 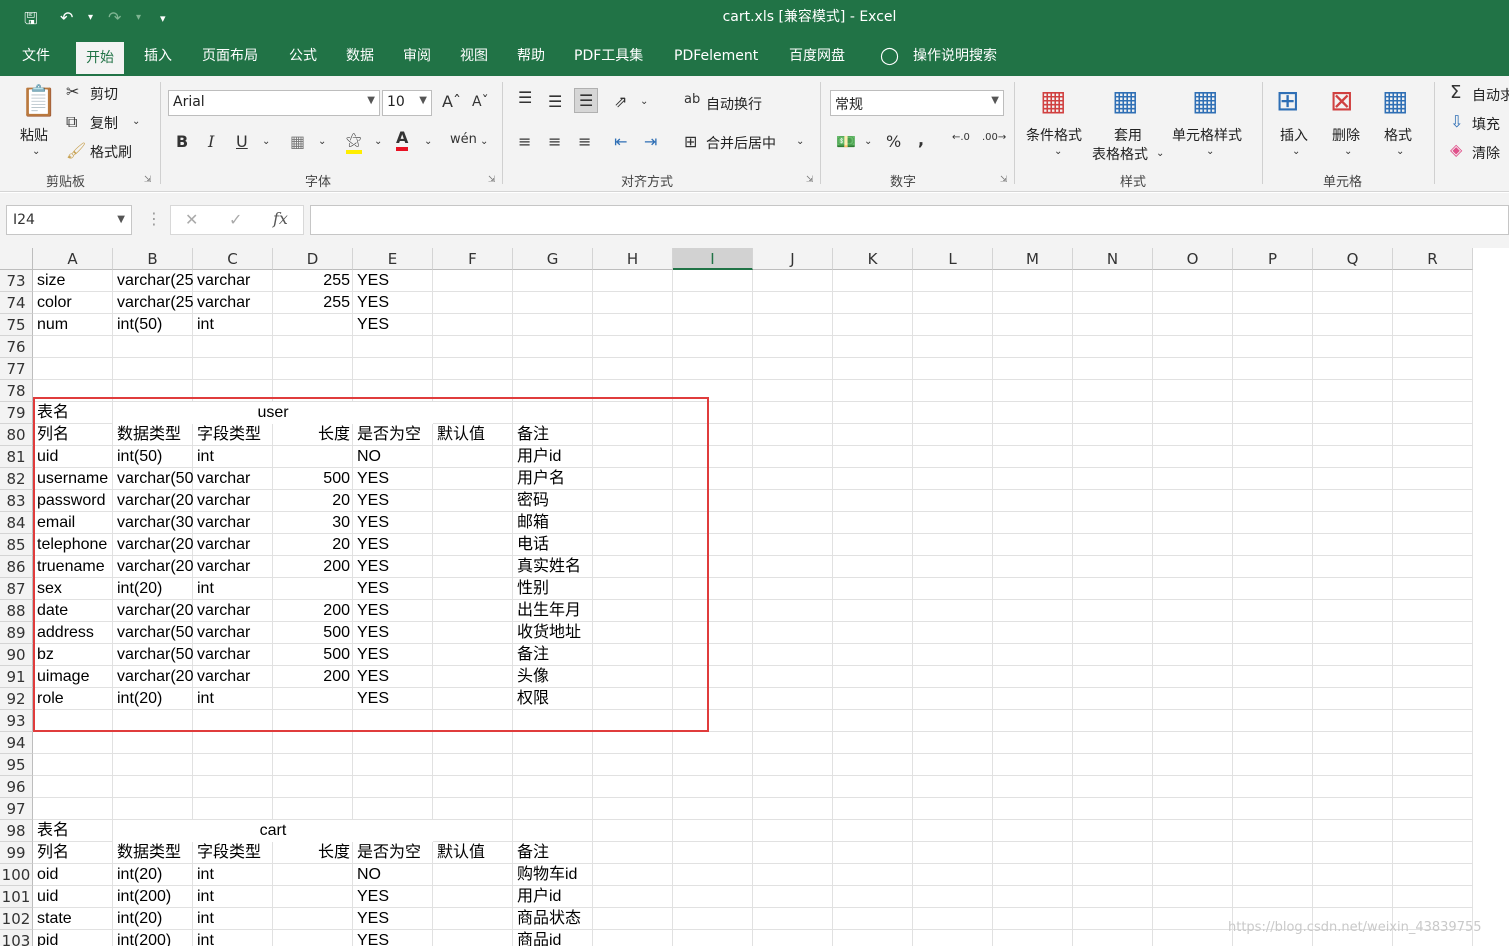 I want to click on tab-review: 审阅, so click(x=417, y=58).